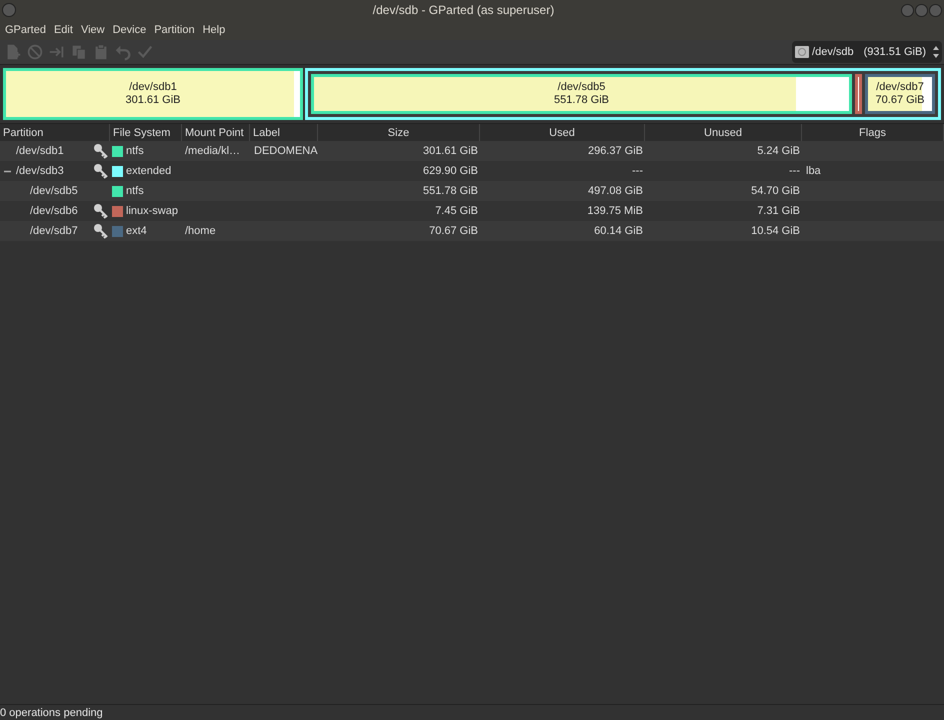  I want to click on partition-name: /dev/sdb1, so click(153, 87).